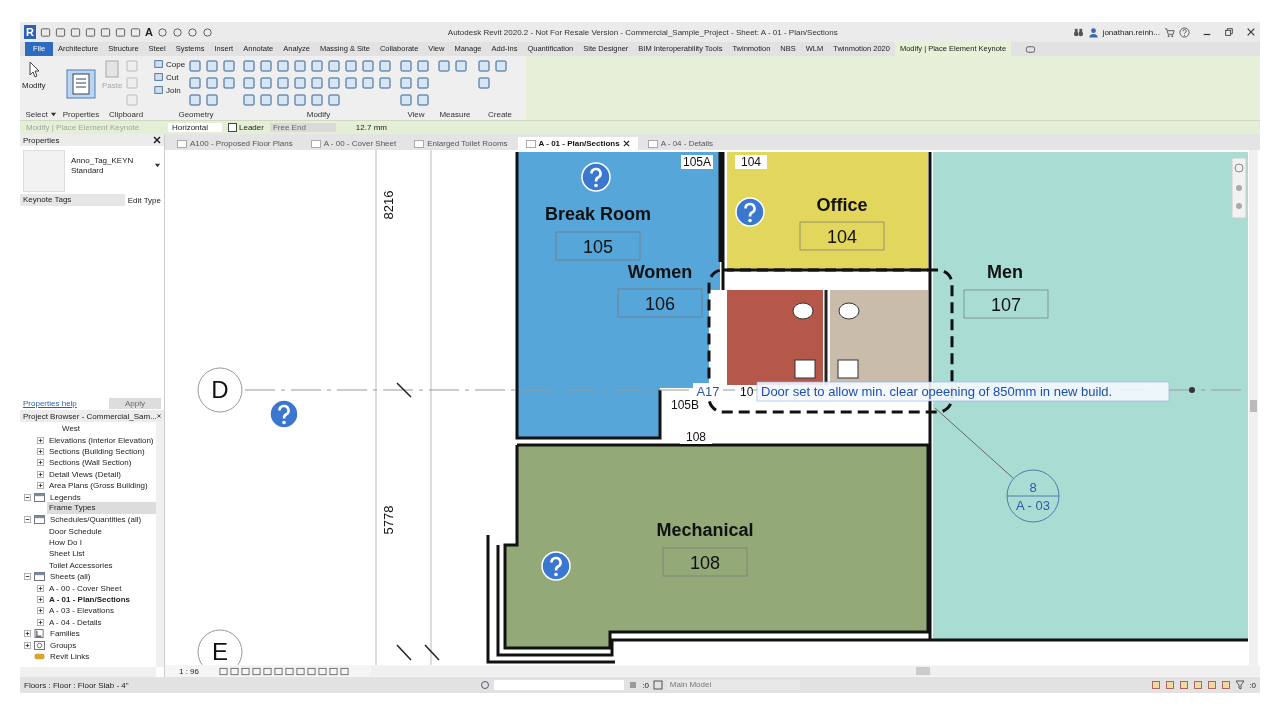  I want to click on sheet-tab: A - 01 - Plan/Sections, so click(577, 143).